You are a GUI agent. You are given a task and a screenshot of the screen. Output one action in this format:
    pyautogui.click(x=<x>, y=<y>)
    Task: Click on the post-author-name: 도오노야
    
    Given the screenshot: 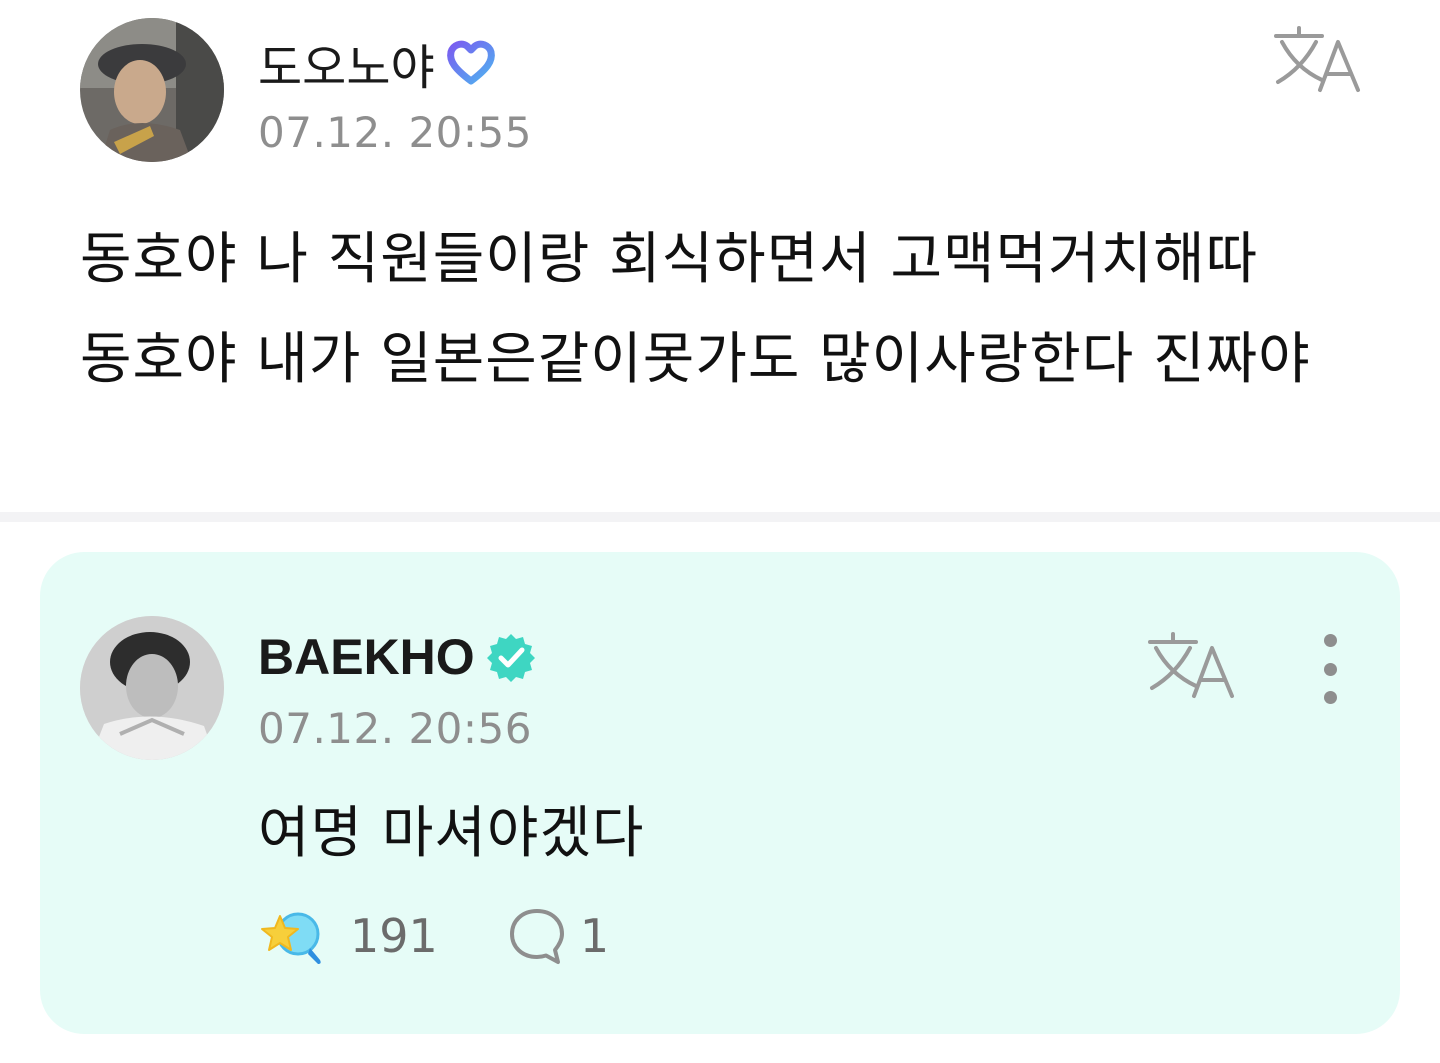 What is the action you would take?
    pyautogui.click(x=377, y=63)
    